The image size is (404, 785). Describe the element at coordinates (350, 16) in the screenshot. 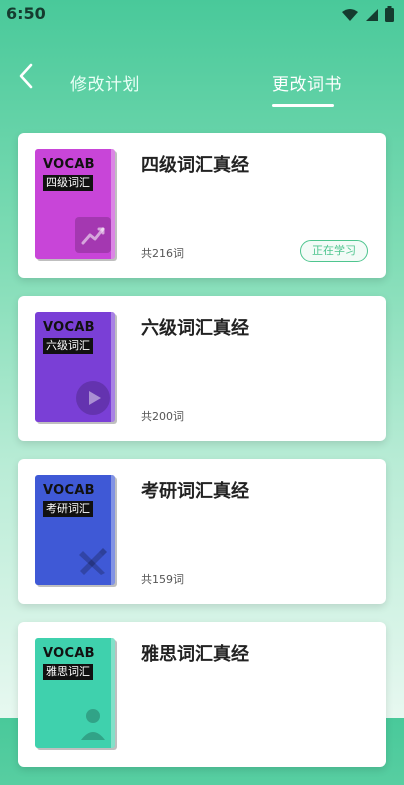

I see `wifi-icon` at that location.